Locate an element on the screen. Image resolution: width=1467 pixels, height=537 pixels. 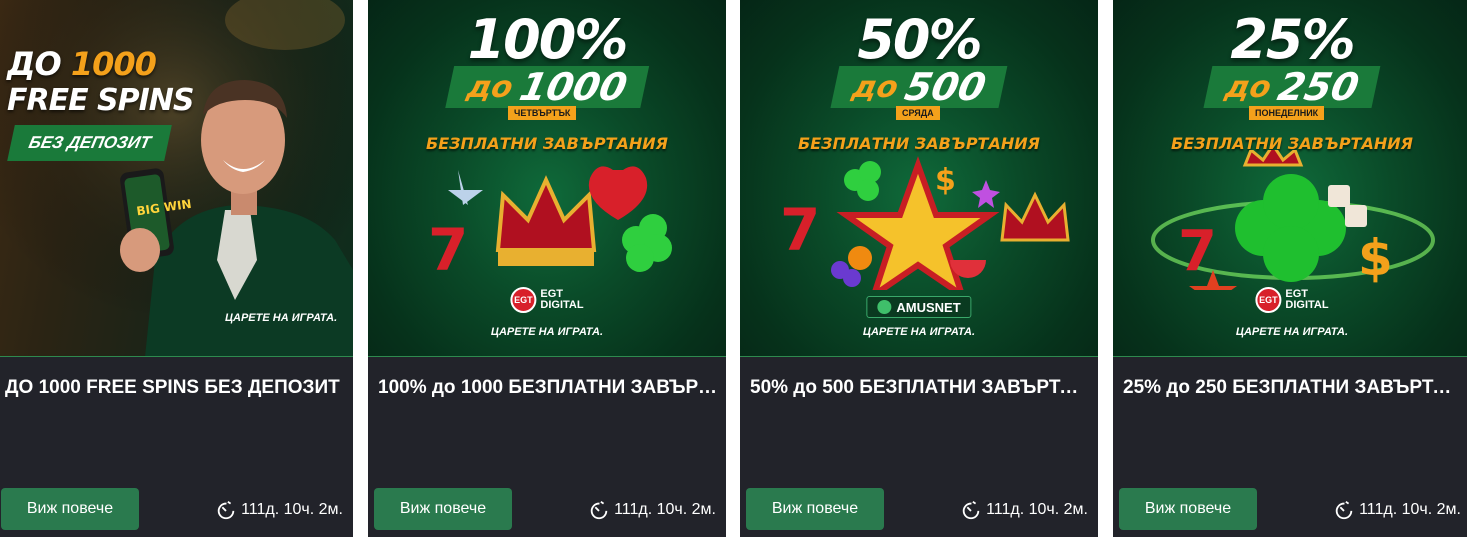
promo-title: 25% до 250 БЕЗПЛАТНИ ЗАВЪРТАНИЯ is located at coordinates (1293, 388).